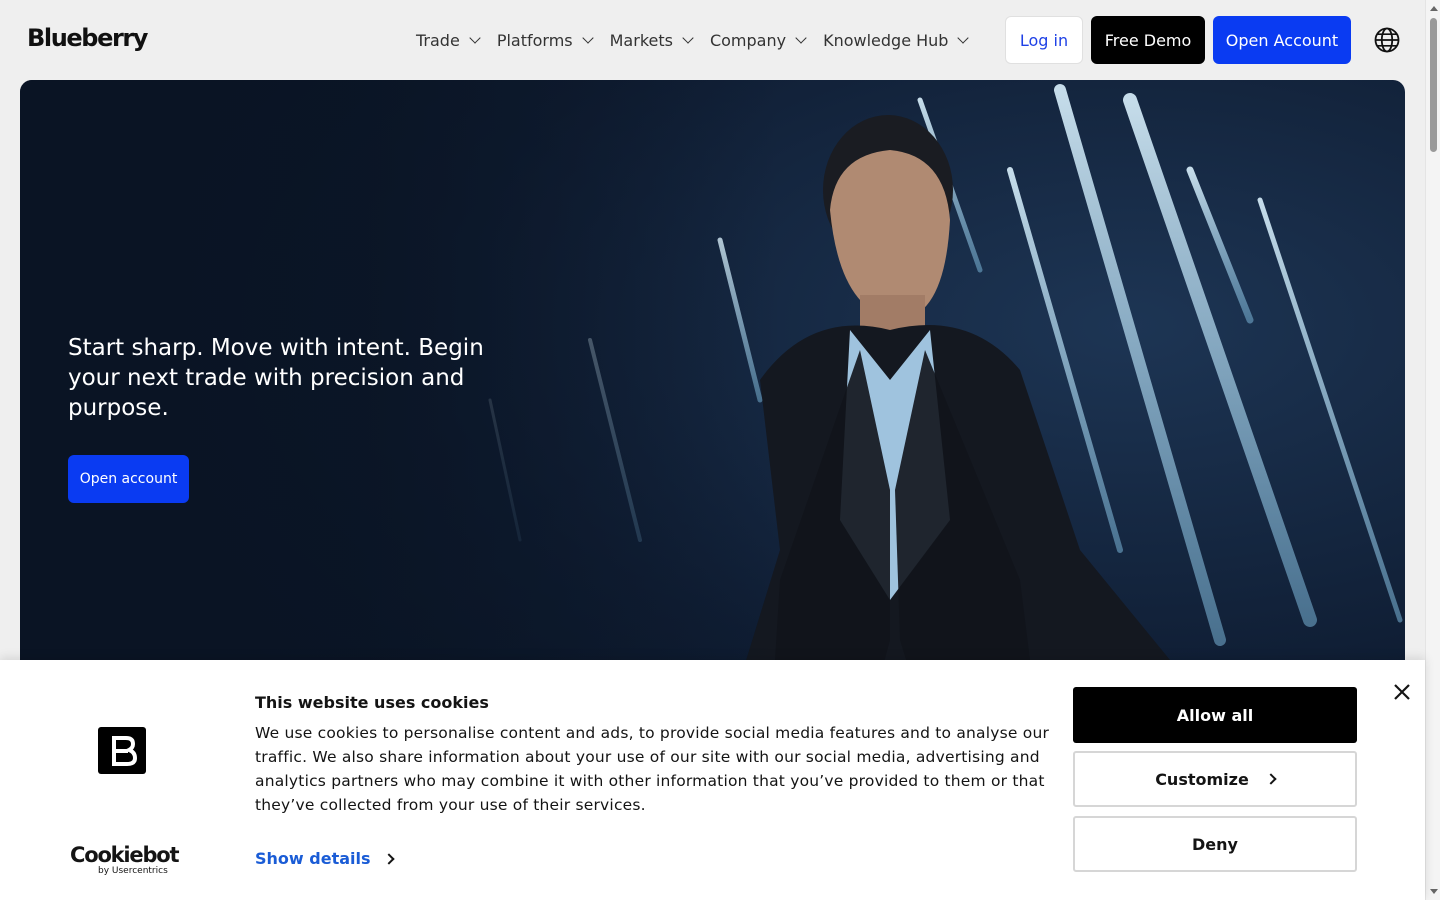  Describe the element at coordinates (1202, 779) in the screenshot. I see `customize-label: Customize` at that location.